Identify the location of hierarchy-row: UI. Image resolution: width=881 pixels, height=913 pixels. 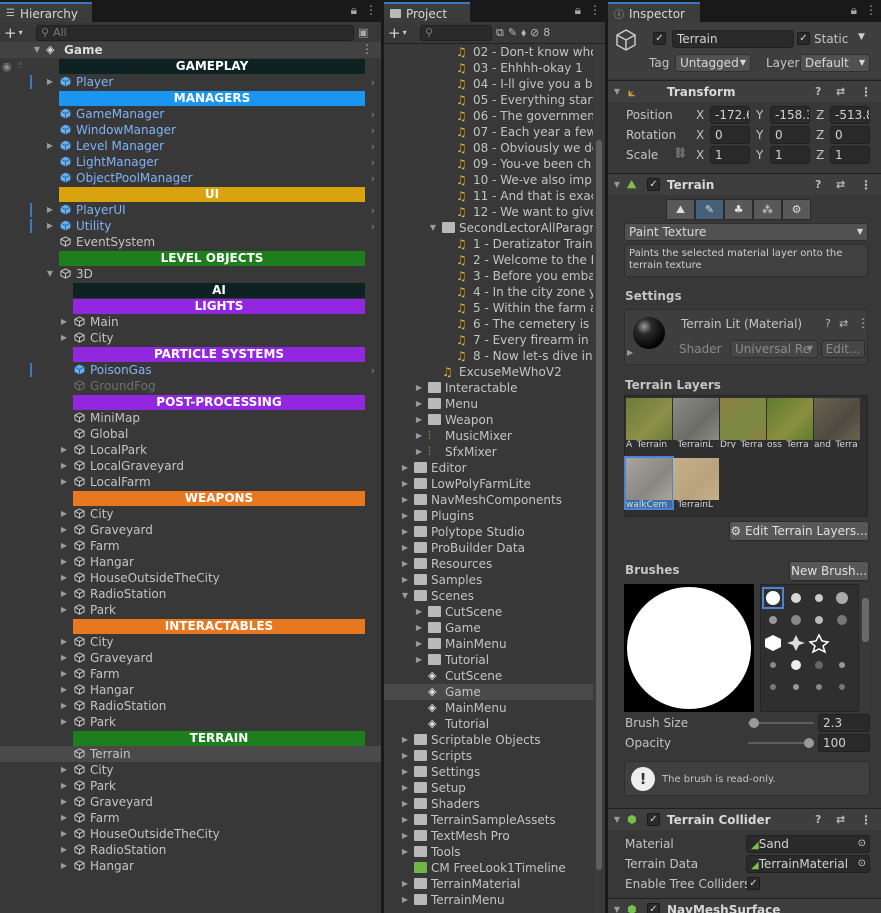
(190, 194).